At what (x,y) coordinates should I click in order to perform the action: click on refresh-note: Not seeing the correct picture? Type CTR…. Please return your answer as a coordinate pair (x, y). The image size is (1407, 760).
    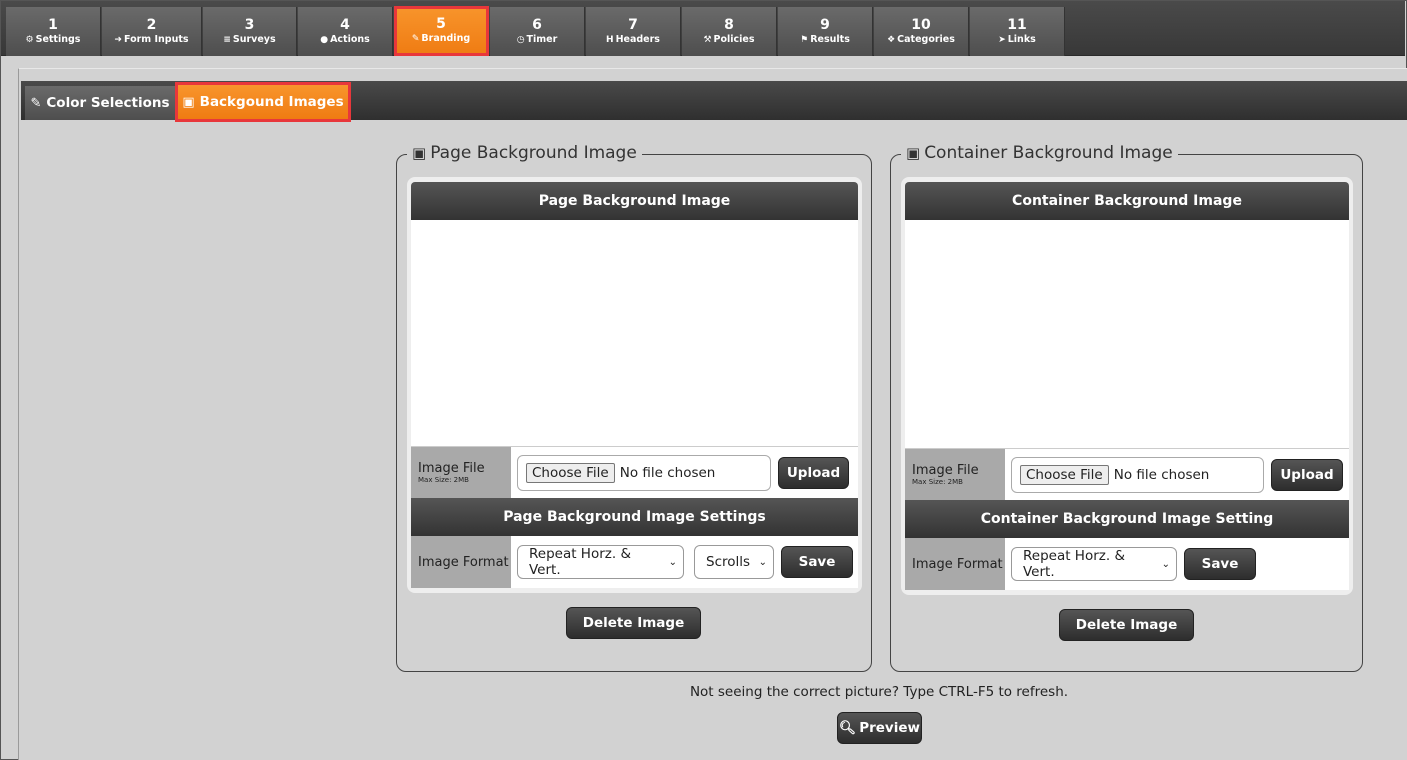
    Looking at the image, I should click on (879, 692).